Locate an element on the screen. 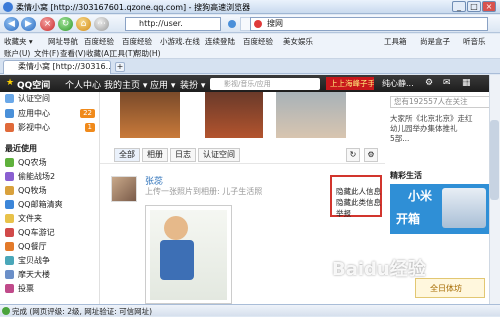 This screenshot has width=500, height=317. recent-item: 摩天大楼 is located at coordinates (50, 274).